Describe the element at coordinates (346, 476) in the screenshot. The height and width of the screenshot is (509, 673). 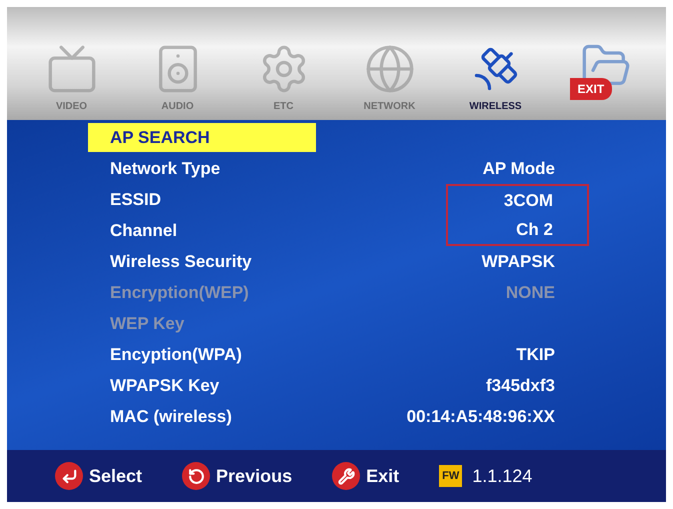
I see `wrench-icon` at that location.